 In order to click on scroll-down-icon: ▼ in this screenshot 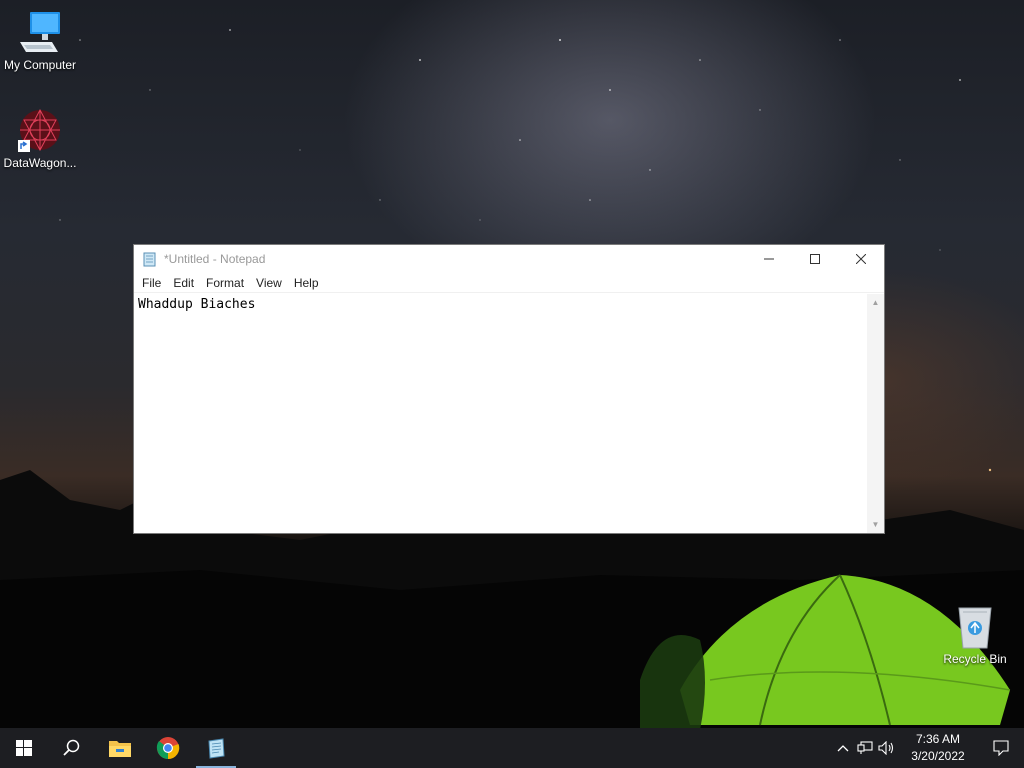, I will do `click(875, 524)`.